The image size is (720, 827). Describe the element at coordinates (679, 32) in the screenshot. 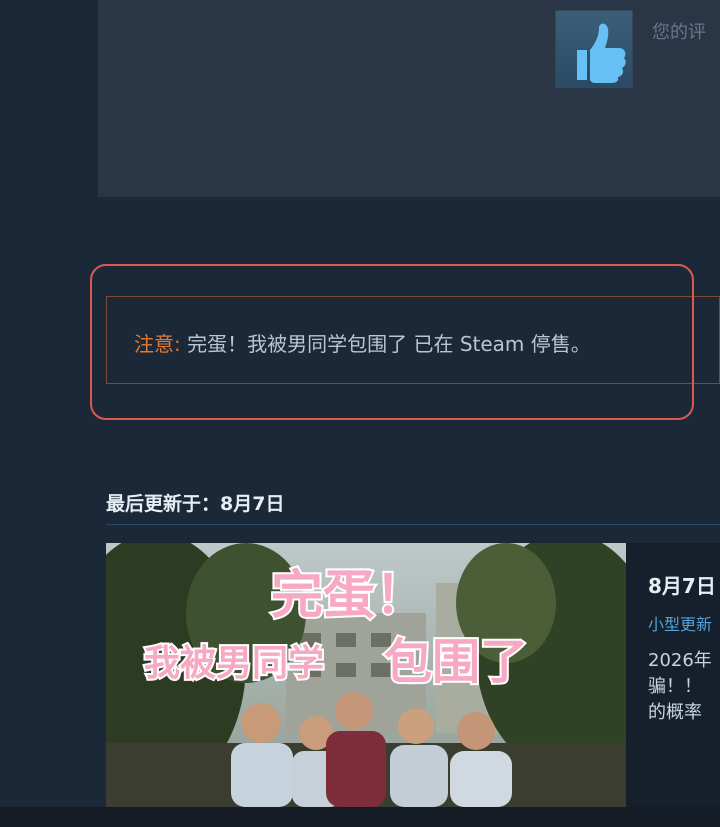

I see `review-status-text: 您的评` at that location.